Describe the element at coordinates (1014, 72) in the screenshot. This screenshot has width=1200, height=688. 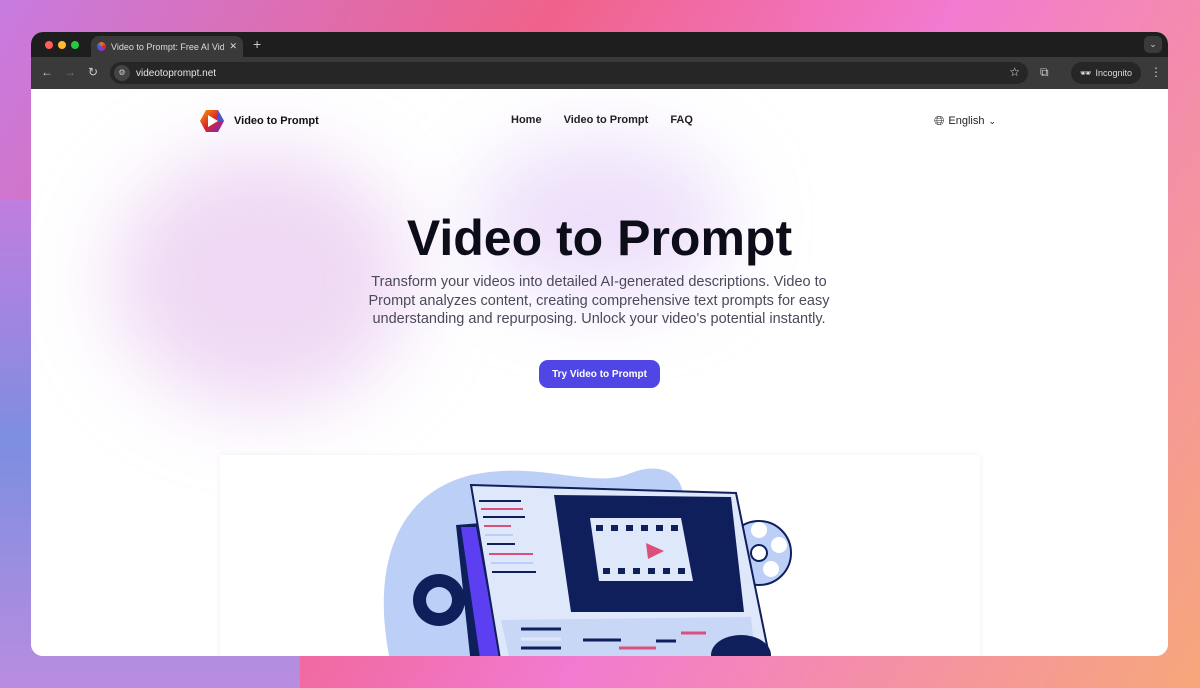
I see `bookmark-star-icon: ☆` at that location.